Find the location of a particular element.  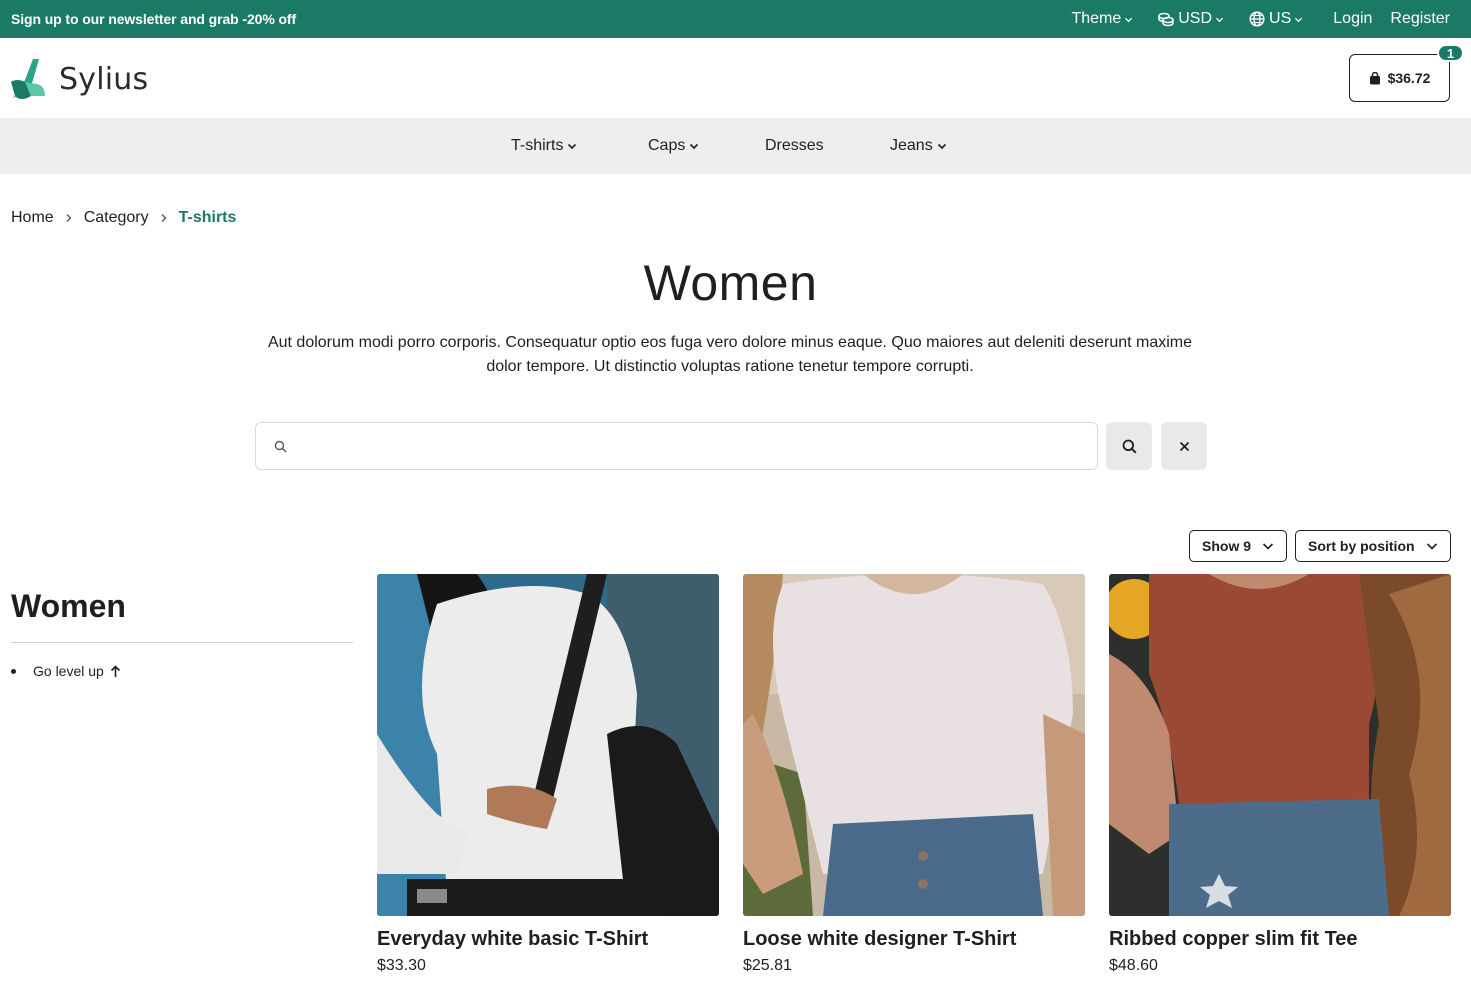

product-name: Loose white designer T-Shirt is located at coordinates (914, 939).